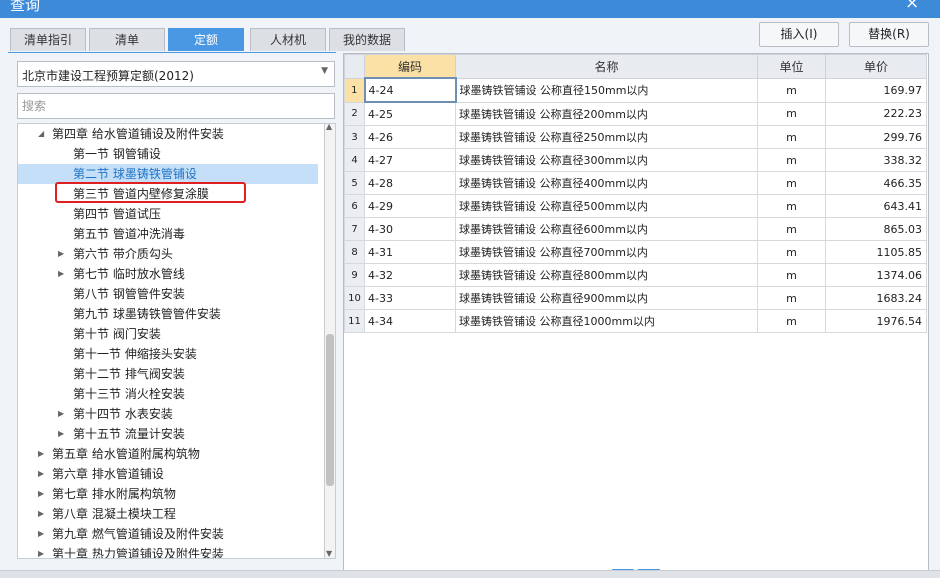 The height and width of the screenshot is (578, 940). I want to click on row-number: 1, so click(354, 90).